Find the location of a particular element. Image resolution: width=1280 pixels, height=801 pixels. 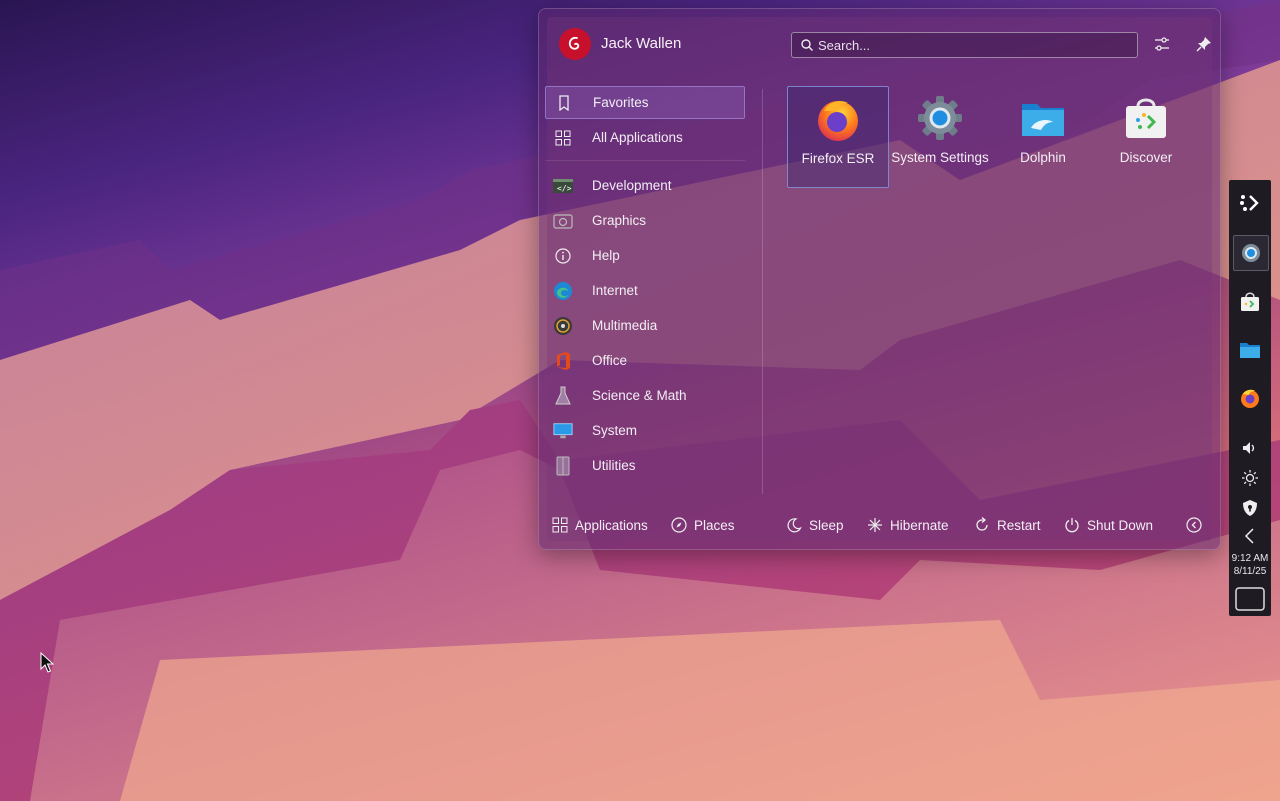

kde-launcher-icon is located at coordinates (1250, 203).